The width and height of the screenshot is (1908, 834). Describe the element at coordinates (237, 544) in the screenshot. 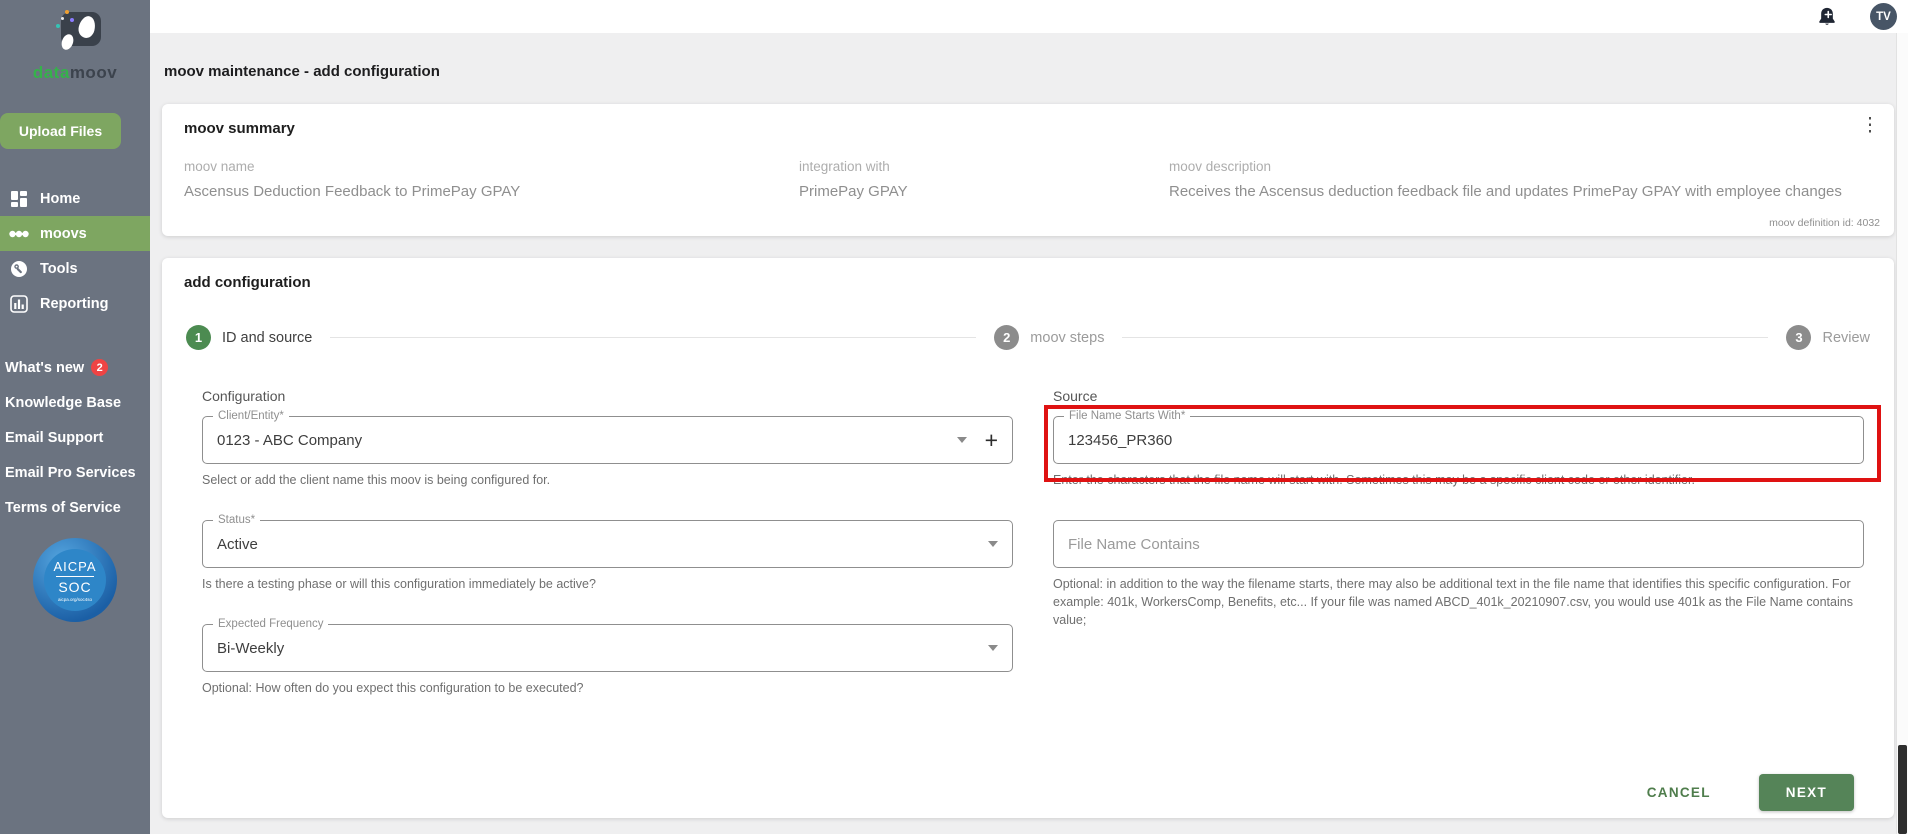

I see `status-value: Active` at that location.